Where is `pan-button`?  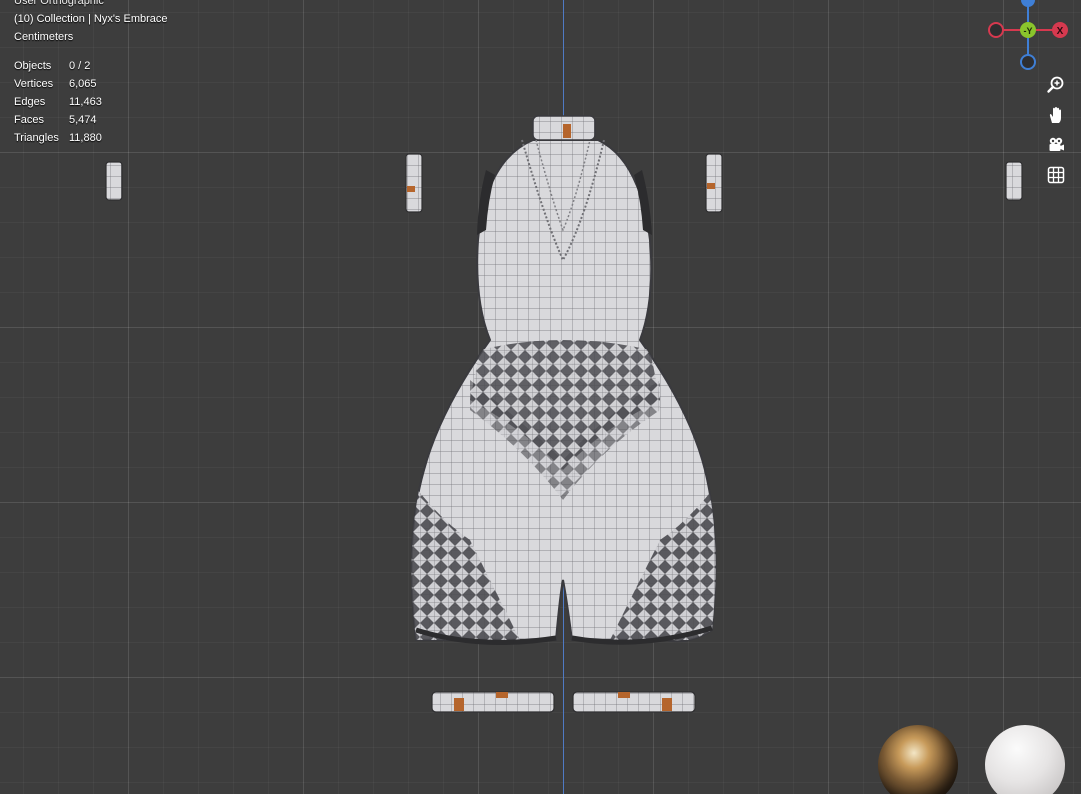
pan-button is located at coordinates (1056, 115).